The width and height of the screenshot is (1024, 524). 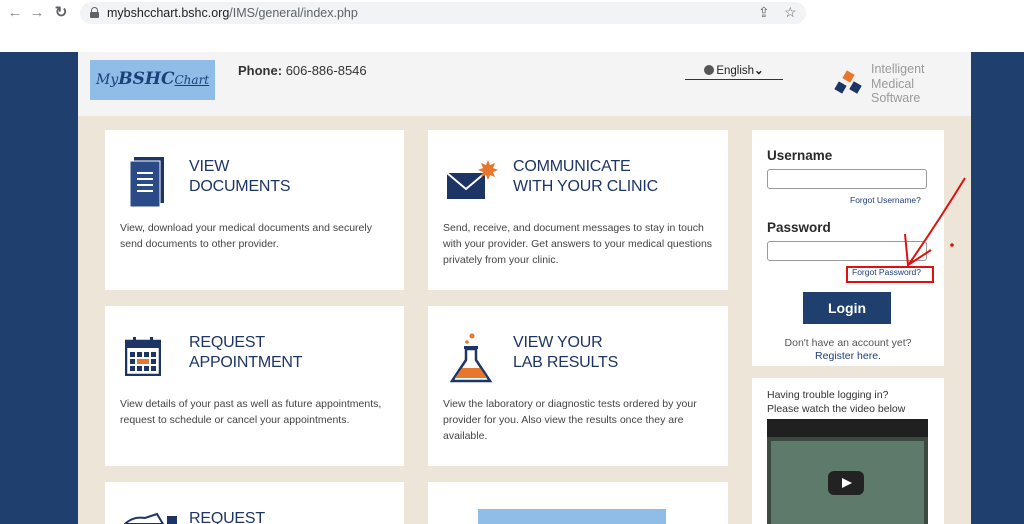 I want to click on card-title-line: APPOINTMENT, so click(x=246, y=362).